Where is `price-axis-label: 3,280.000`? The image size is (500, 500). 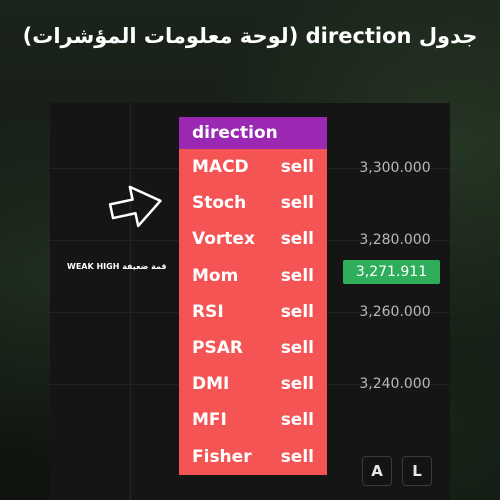
price-axis-label: 3,280.000 is located at coordinates (395, 240).